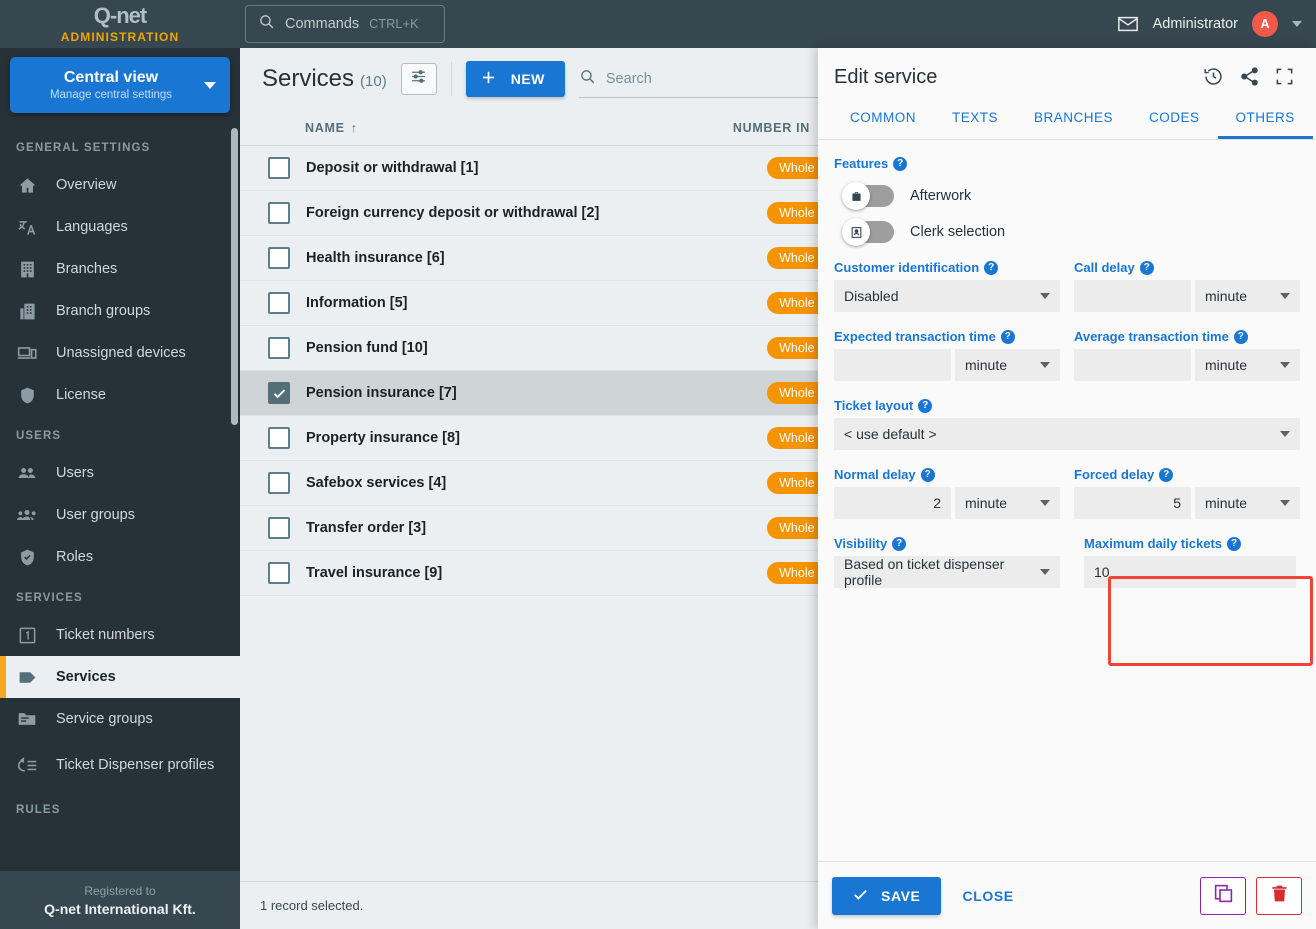 The image size is (1316, 929). Describe the element at coordinates (1067, 895) in the screenshot. I see `panel-footer: SAVE CLOSE` at that location.